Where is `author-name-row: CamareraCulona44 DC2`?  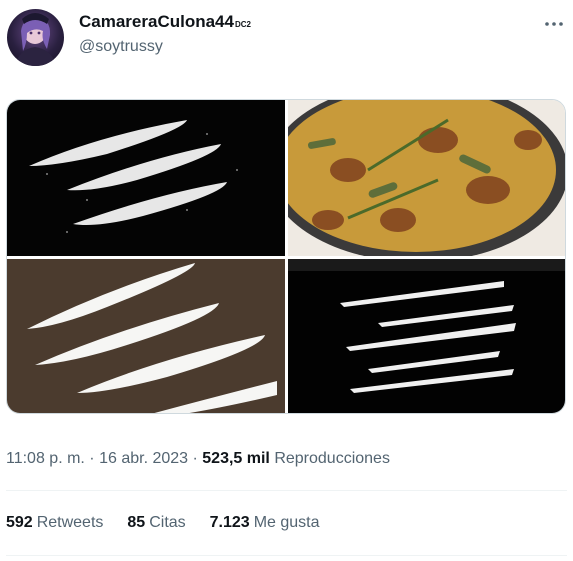 author-name-row: CamareraCulona44 DC2 is located at coordinates (165, 22).